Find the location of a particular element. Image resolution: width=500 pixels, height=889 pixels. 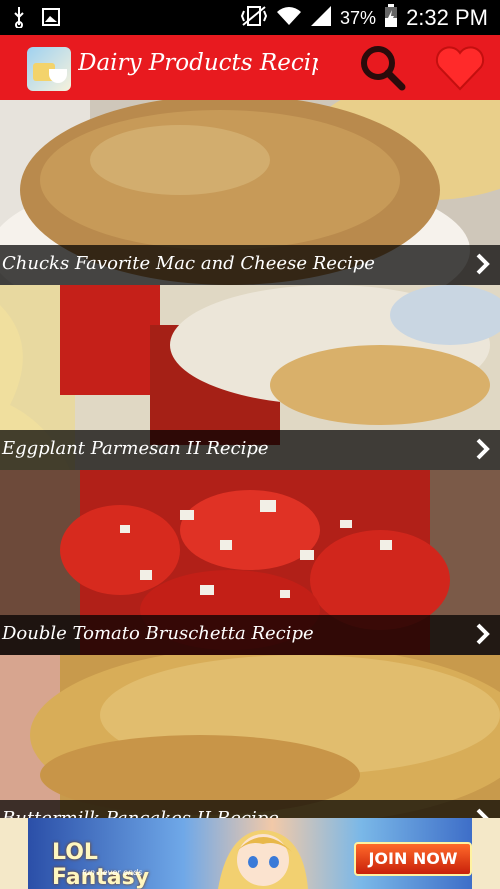

app-title: Dairy Products Recipes is located at coordinates (198, 63).